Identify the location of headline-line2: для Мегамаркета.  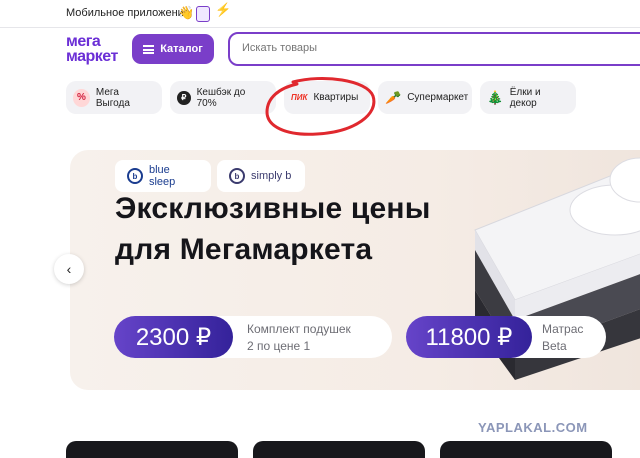
(244, 249).